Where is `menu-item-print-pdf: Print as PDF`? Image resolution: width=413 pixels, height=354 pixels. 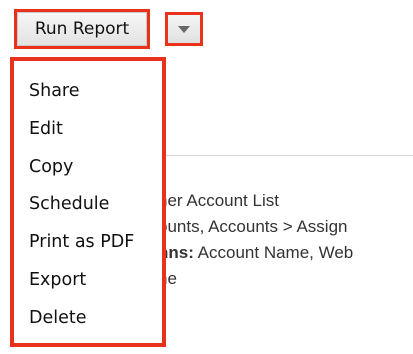
menu-item-print-pdf: Print as PDF is located at coordinates (88, 243).